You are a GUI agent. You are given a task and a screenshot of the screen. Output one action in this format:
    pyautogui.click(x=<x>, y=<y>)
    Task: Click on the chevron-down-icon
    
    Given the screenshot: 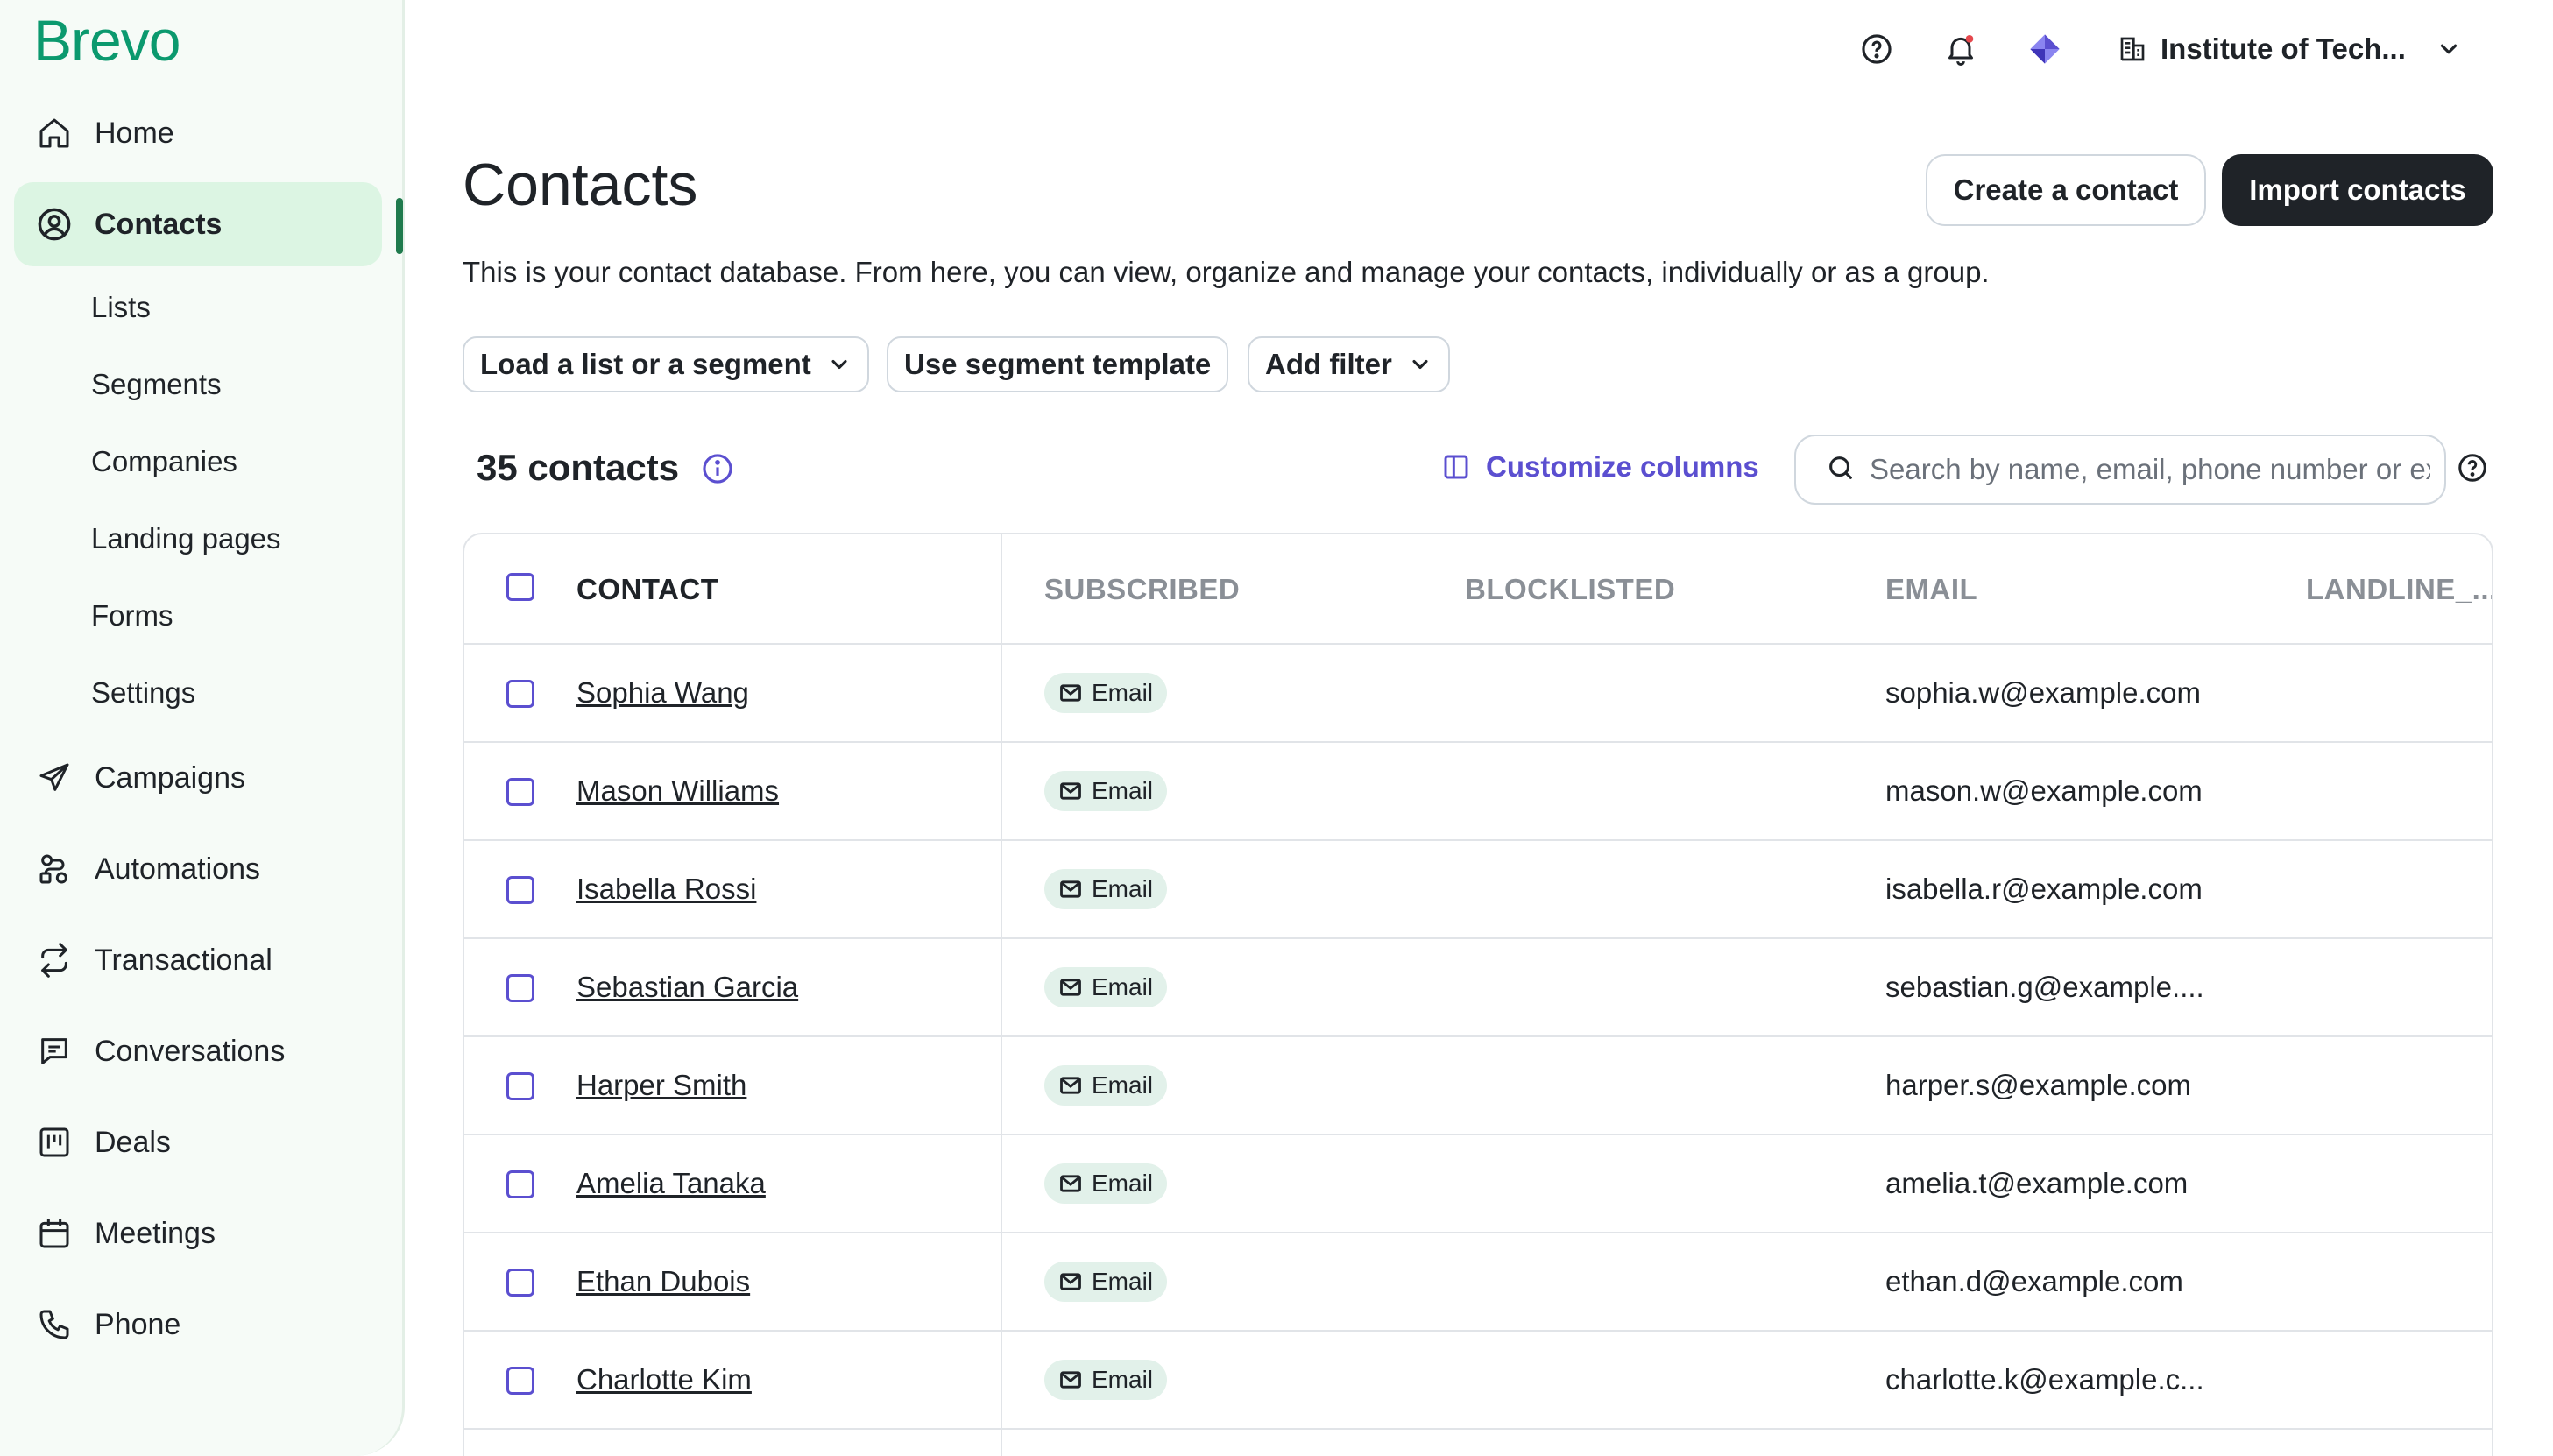 What is the action you would take?
    pyautogui.click(x=1420, y=364)
    